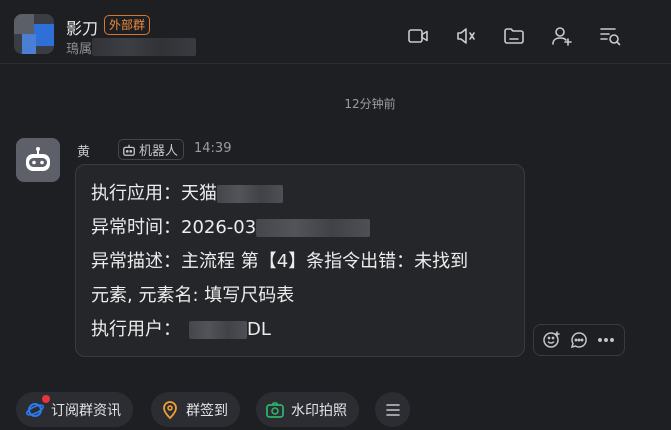 The height and width of the screenshot is (430, 671). I want to click on group-name: 影刀, so click(82, 27).